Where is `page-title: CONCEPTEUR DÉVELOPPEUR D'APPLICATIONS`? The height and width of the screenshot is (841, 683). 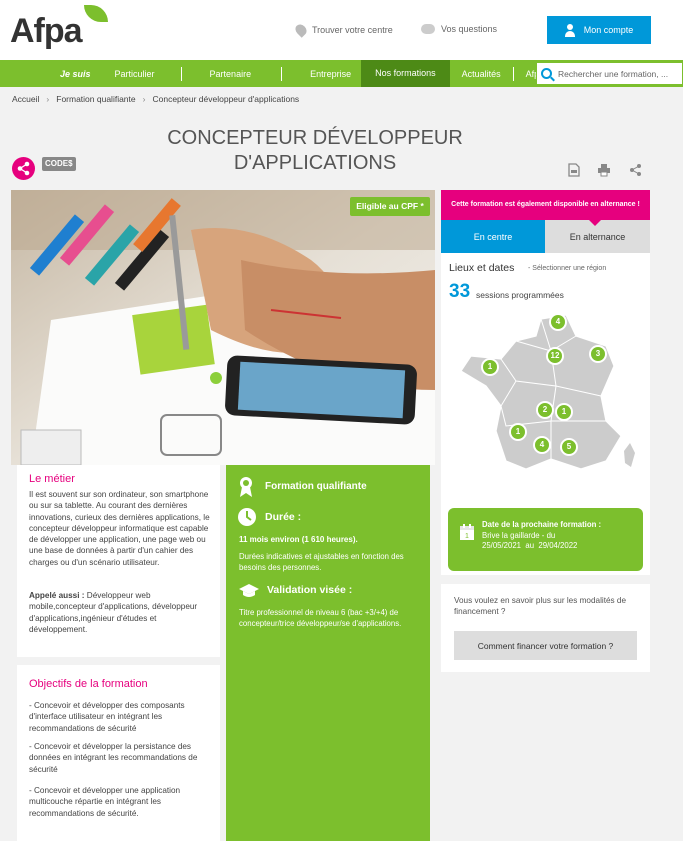 page-title: CONCEPTEUR DÉVELOPPEUR D'APPLICATIONS is located at coordinates (315, 151).